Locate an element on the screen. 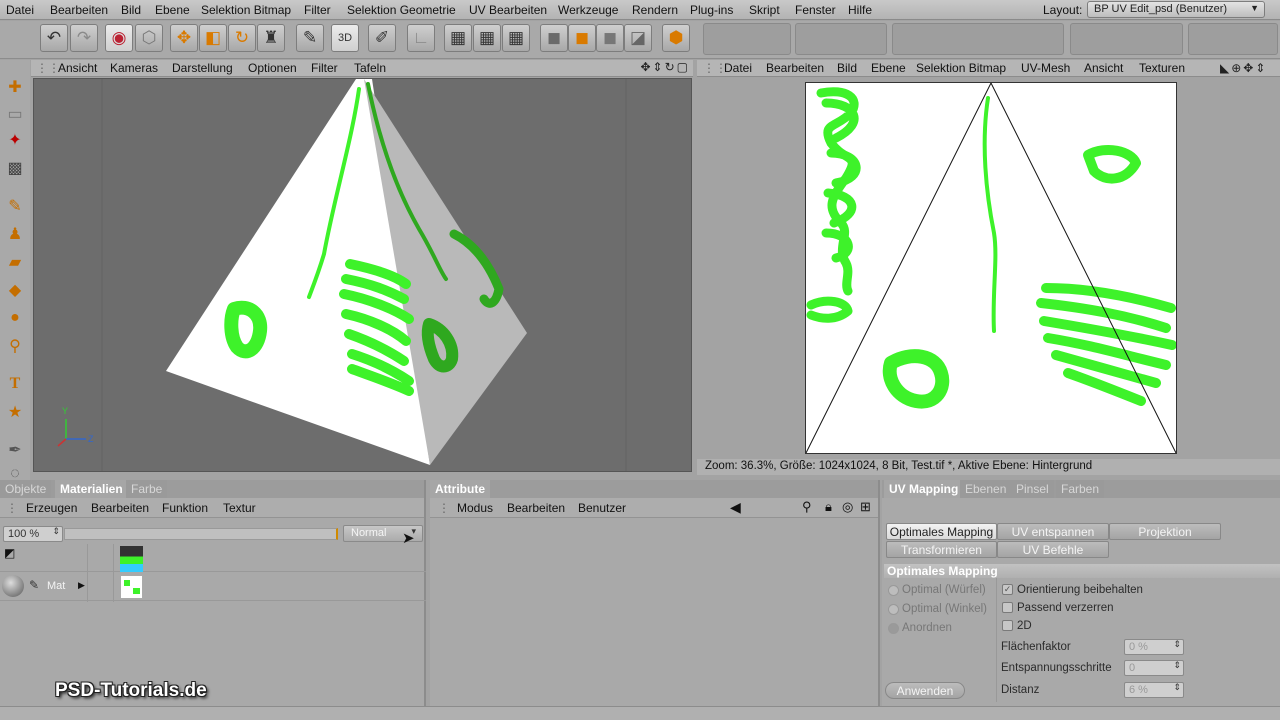  menu-plugins: Plug-ins is located at coordinates (711, 10).